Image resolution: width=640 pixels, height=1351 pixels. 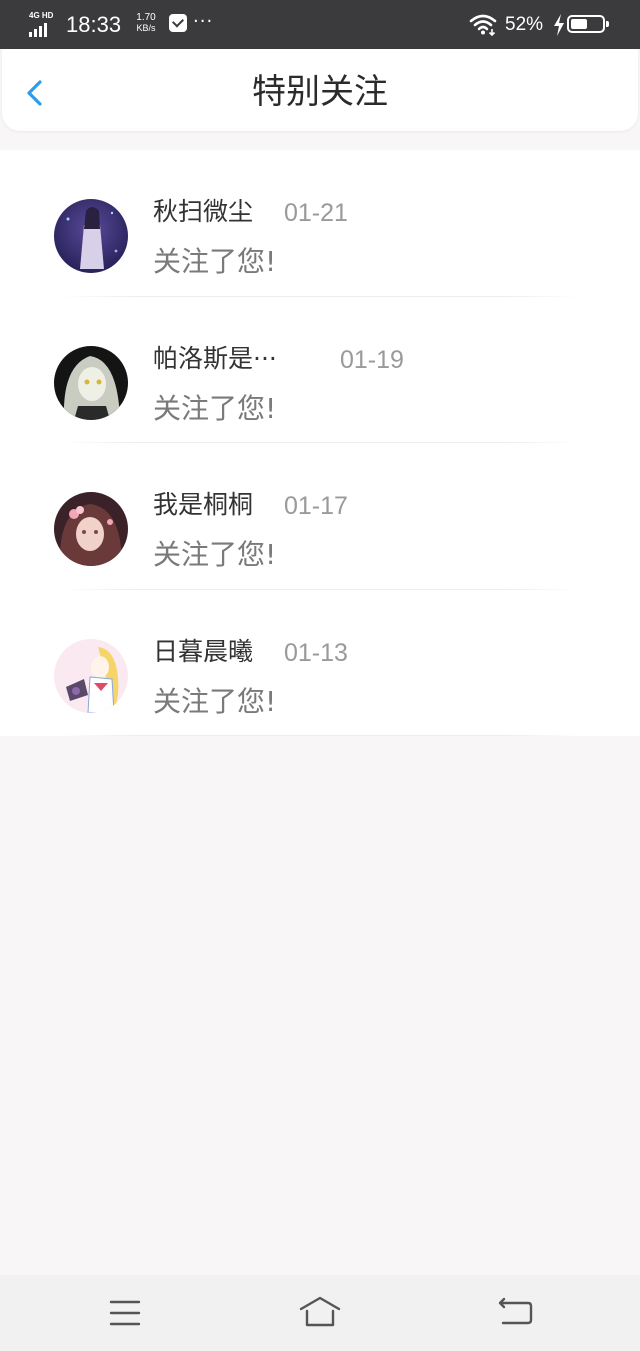 I want to click on user-name: 日暮晨曦, so click(x=203, y=651).